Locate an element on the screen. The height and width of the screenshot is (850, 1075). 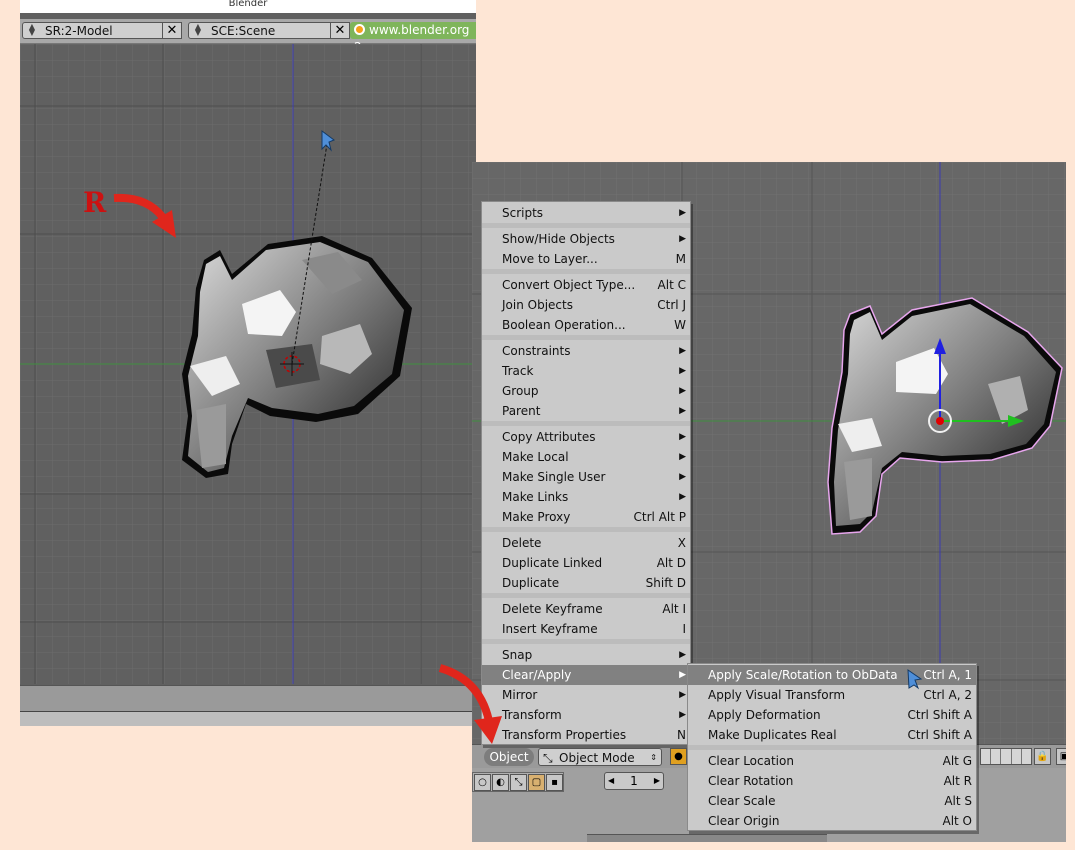
left-bottom-strip is located at coordinates (248, 705).